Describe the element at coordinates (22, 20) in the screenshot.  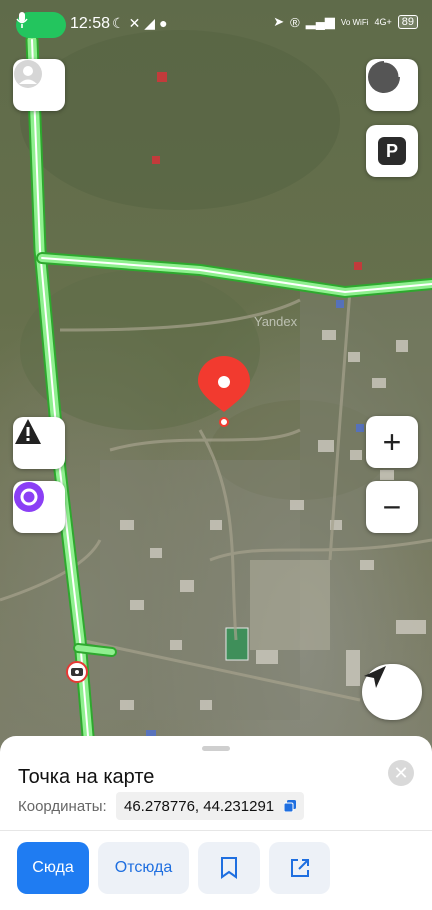
I see `mic-icon` at that location.